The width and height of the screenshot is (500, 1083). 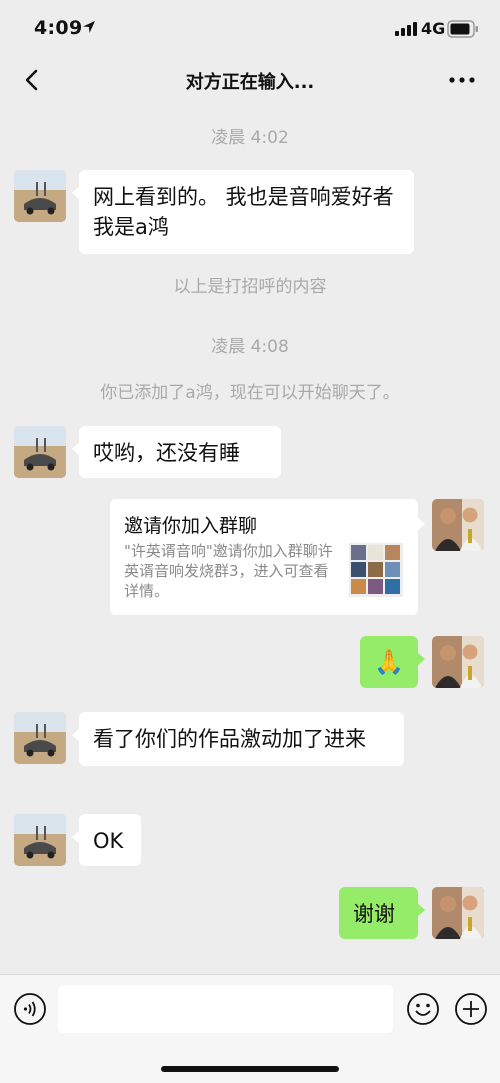 I want to click on battery-icon, so click(x=462, y=29).